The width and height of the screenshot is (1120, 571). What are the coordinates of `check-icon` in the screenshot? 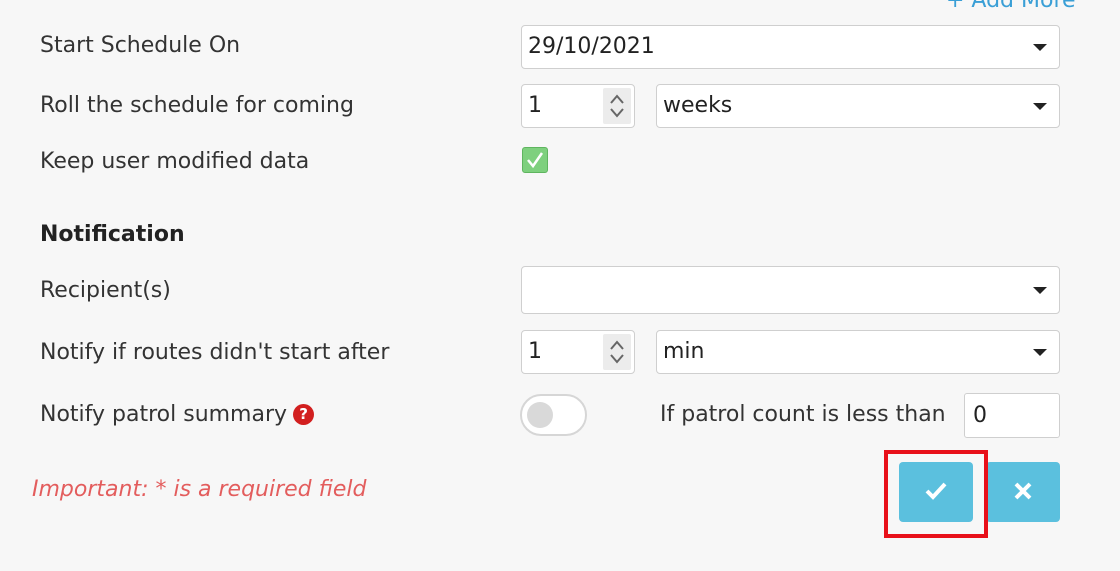 It's located at (535, 160).